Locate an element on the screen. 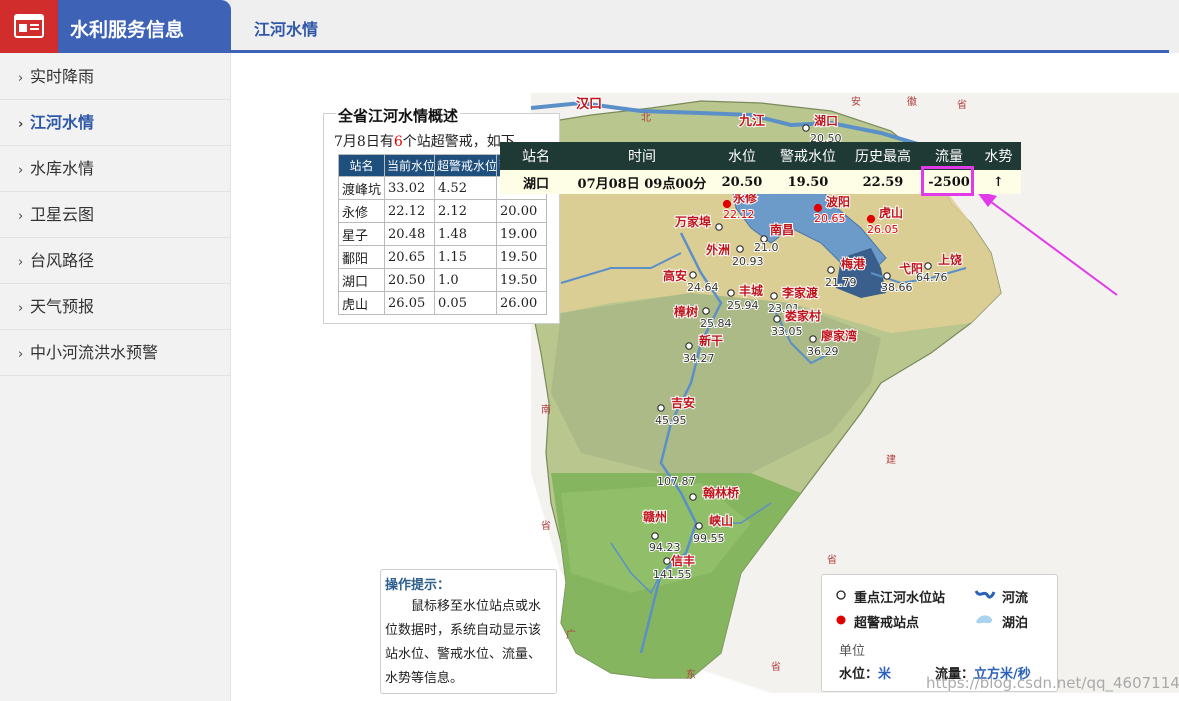 The image size is (1179, 701). sidebar-item-label: 台风路径 is located at coordinates (62, 260).